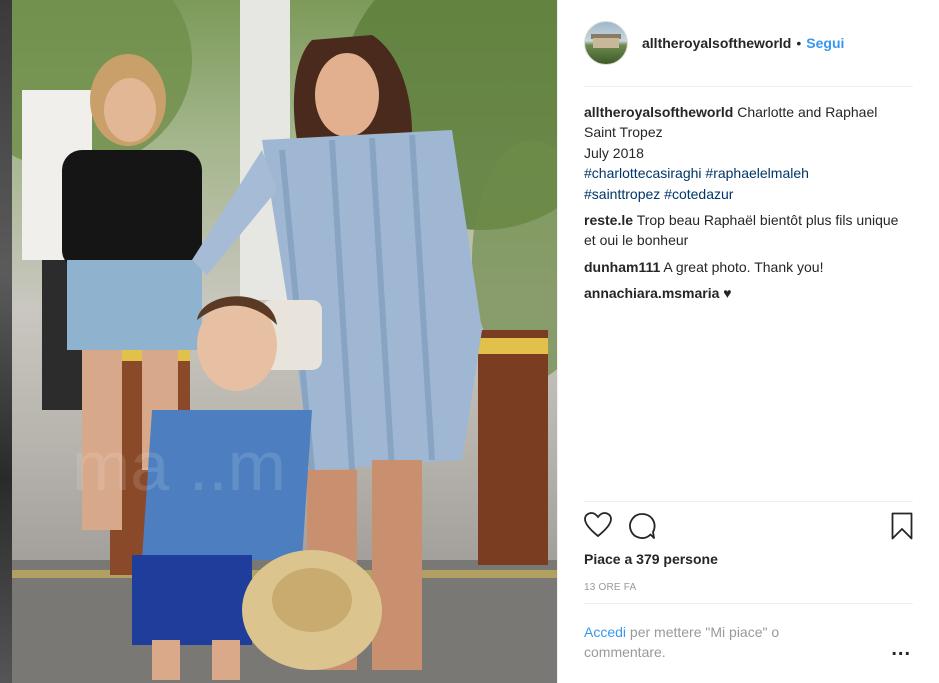 The image size is (939, 683). I want to click on actions-divider, so click(748, 501).